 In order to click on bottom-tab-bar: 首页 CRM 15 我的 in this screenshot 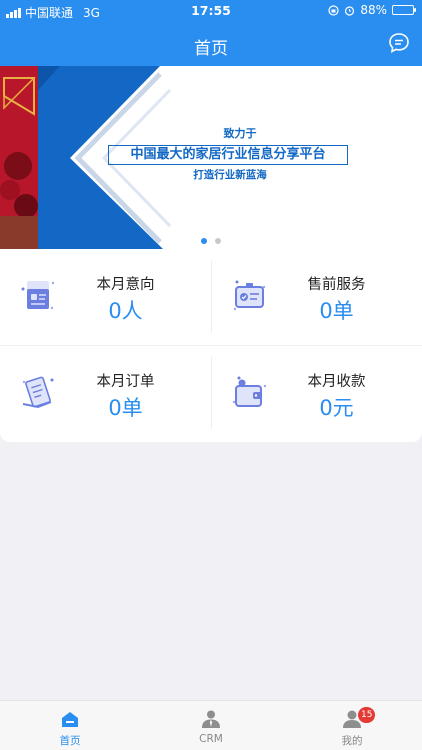, I will do `click(211, 725)`.